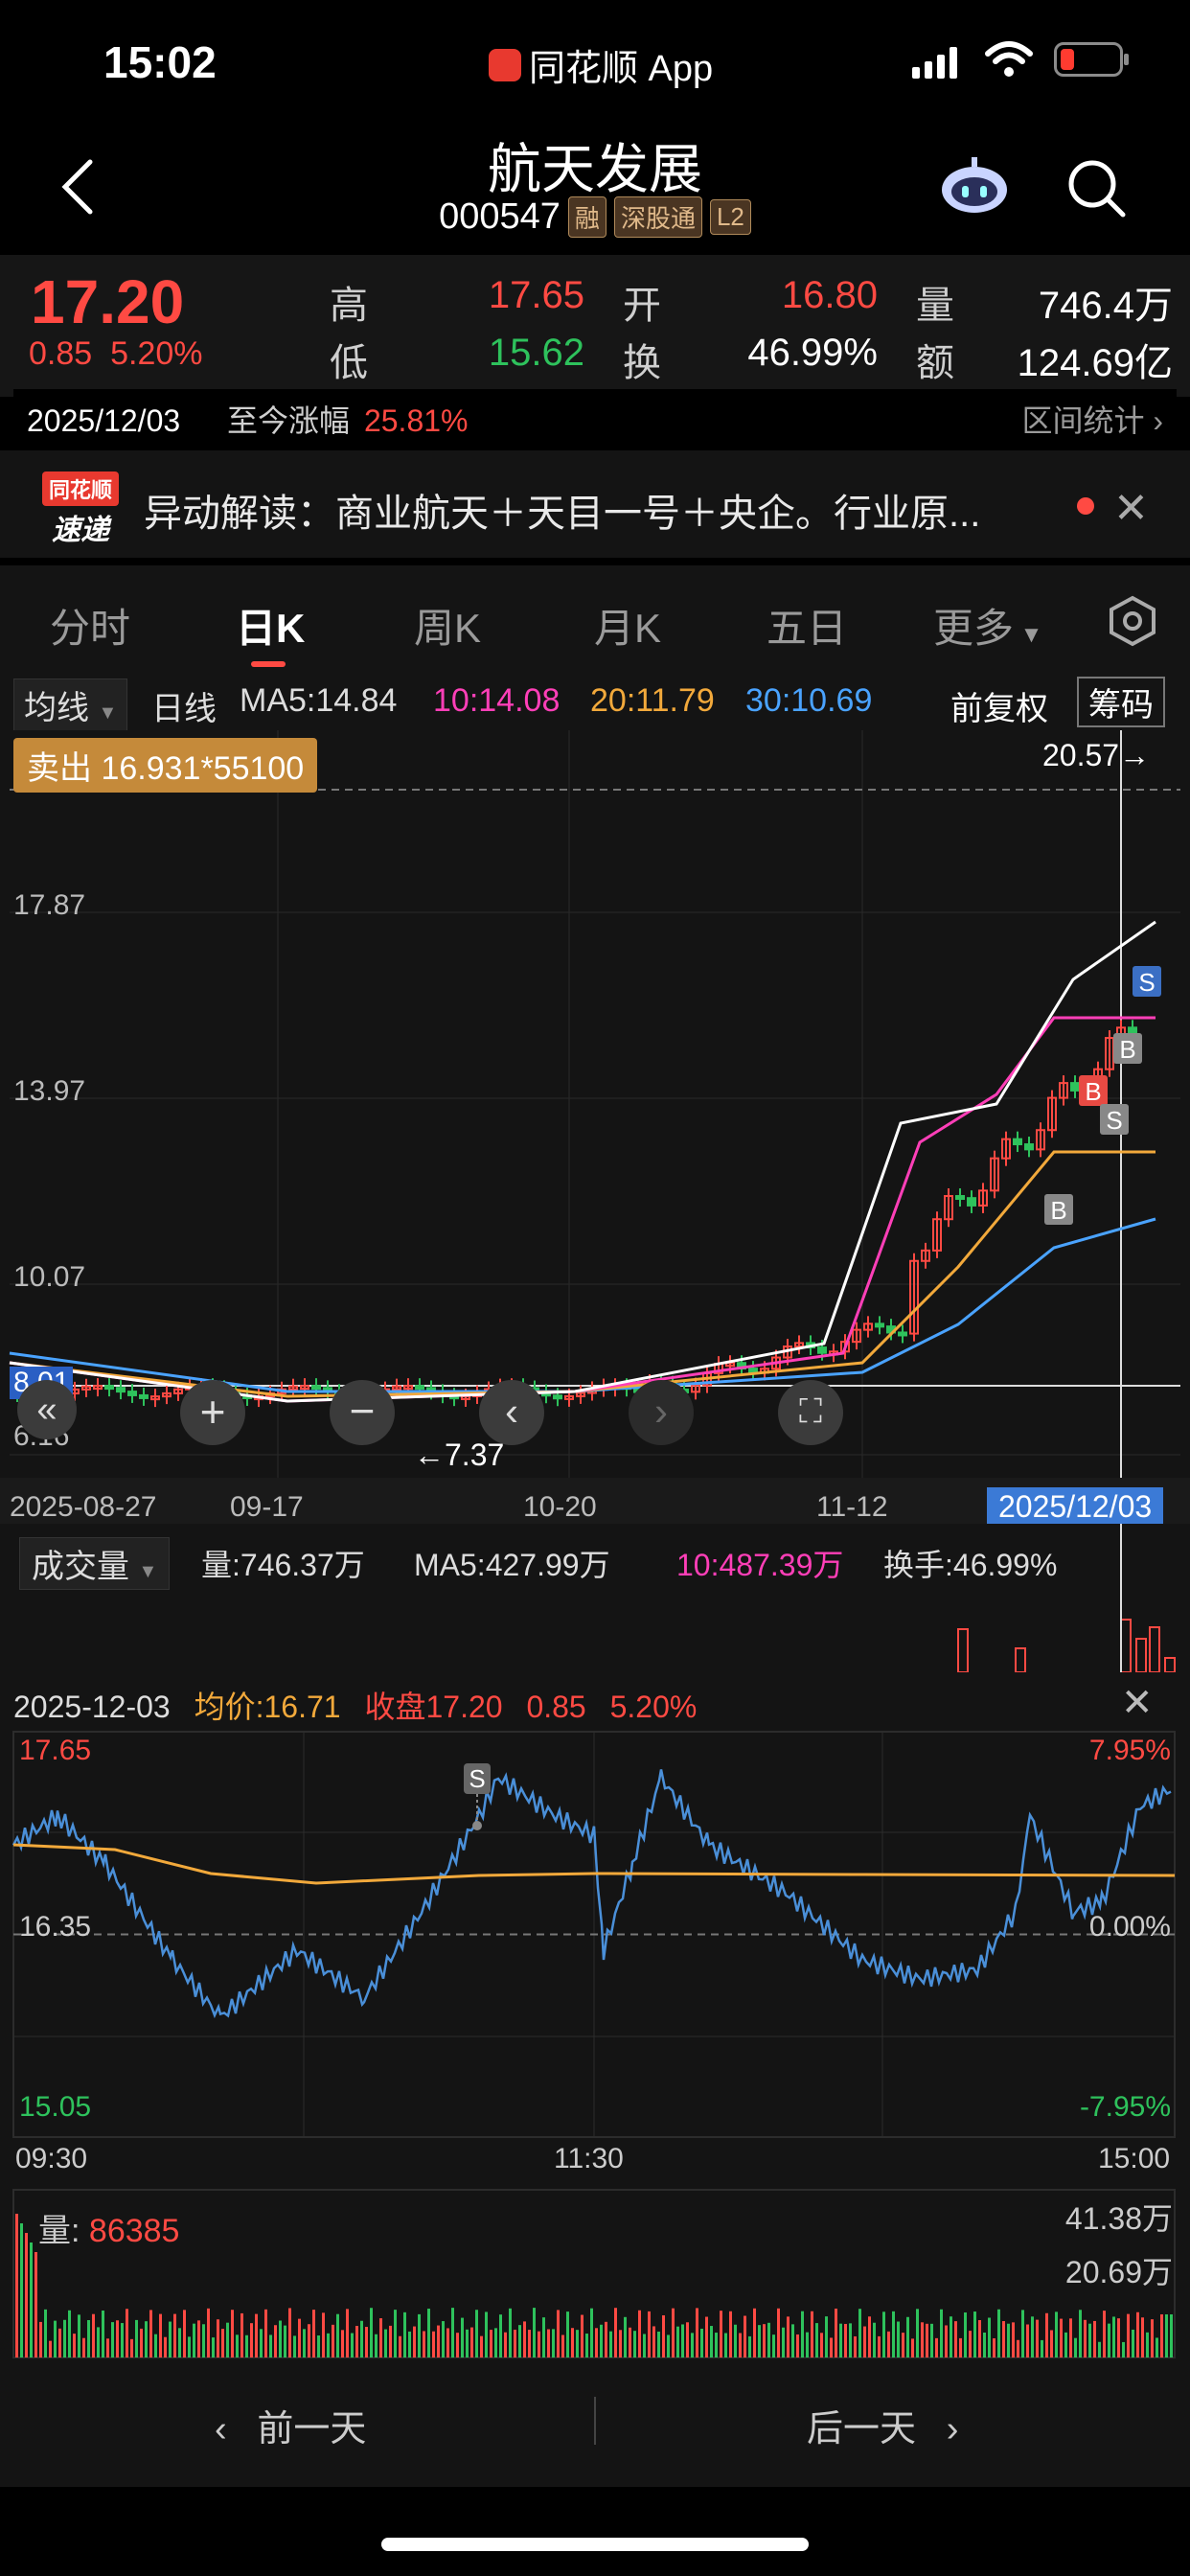 The width and height of the screenshot is (1190, 2576). Describe the element at coordinates (271, 625) in the screenshot. I see `tab-daily-k: 日K` at that location.